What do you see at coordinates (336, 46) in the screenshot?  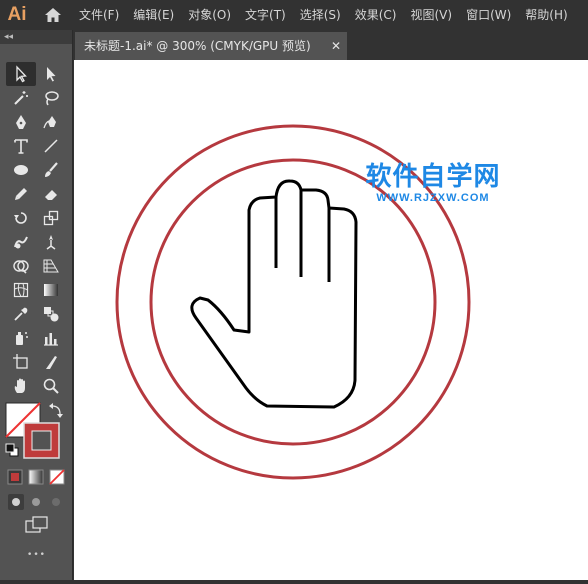 I see `close-tab-icon: ✕` at bounding box center [336, 46].